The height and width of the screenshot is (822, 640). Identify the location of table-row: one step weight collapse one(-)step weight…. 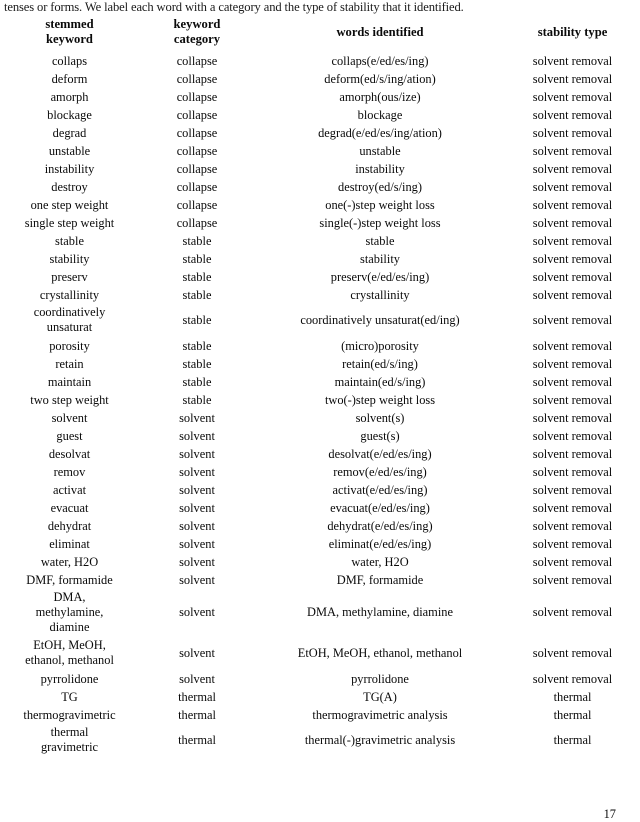
(320, 205).